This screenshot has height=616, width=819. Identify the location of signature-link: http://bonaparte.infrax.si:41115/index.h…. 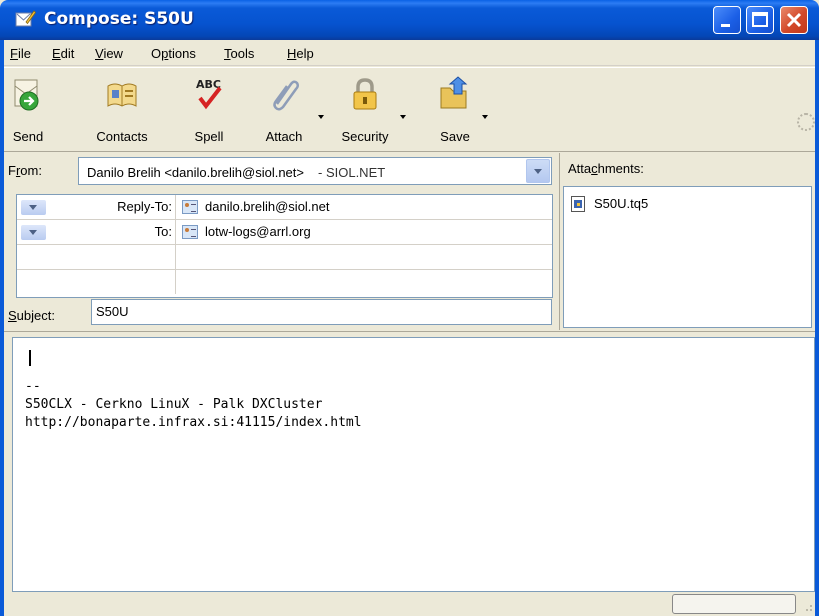
(193, 423).